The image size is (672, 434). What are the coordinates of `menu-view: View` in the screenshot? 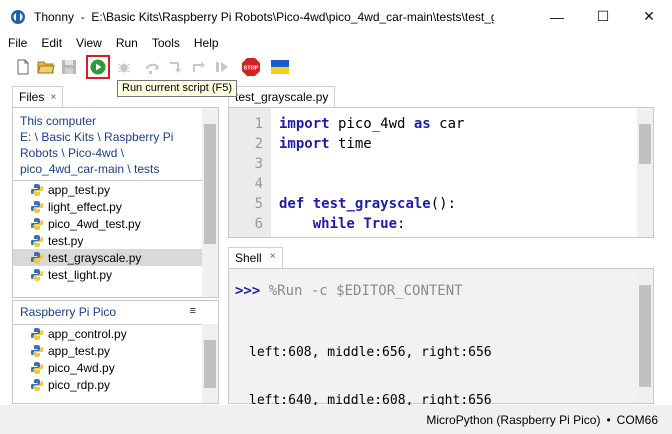 It's located at (89, 43).